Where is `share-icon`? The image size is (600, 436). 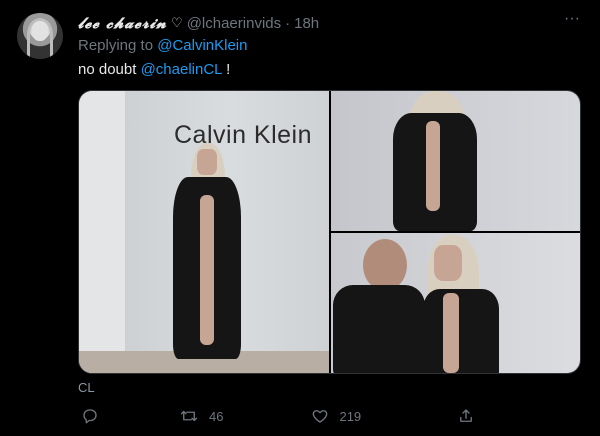 share-icon is located at coordinates (466, 416).